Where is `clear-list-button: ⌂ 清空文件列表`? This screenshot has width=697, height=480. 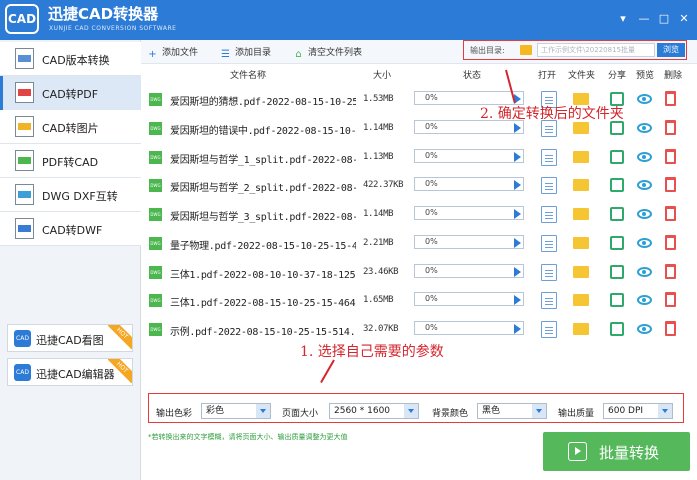 clear-list-button: ⌂ 清空文件列表 is located at coordinates (327, 52).